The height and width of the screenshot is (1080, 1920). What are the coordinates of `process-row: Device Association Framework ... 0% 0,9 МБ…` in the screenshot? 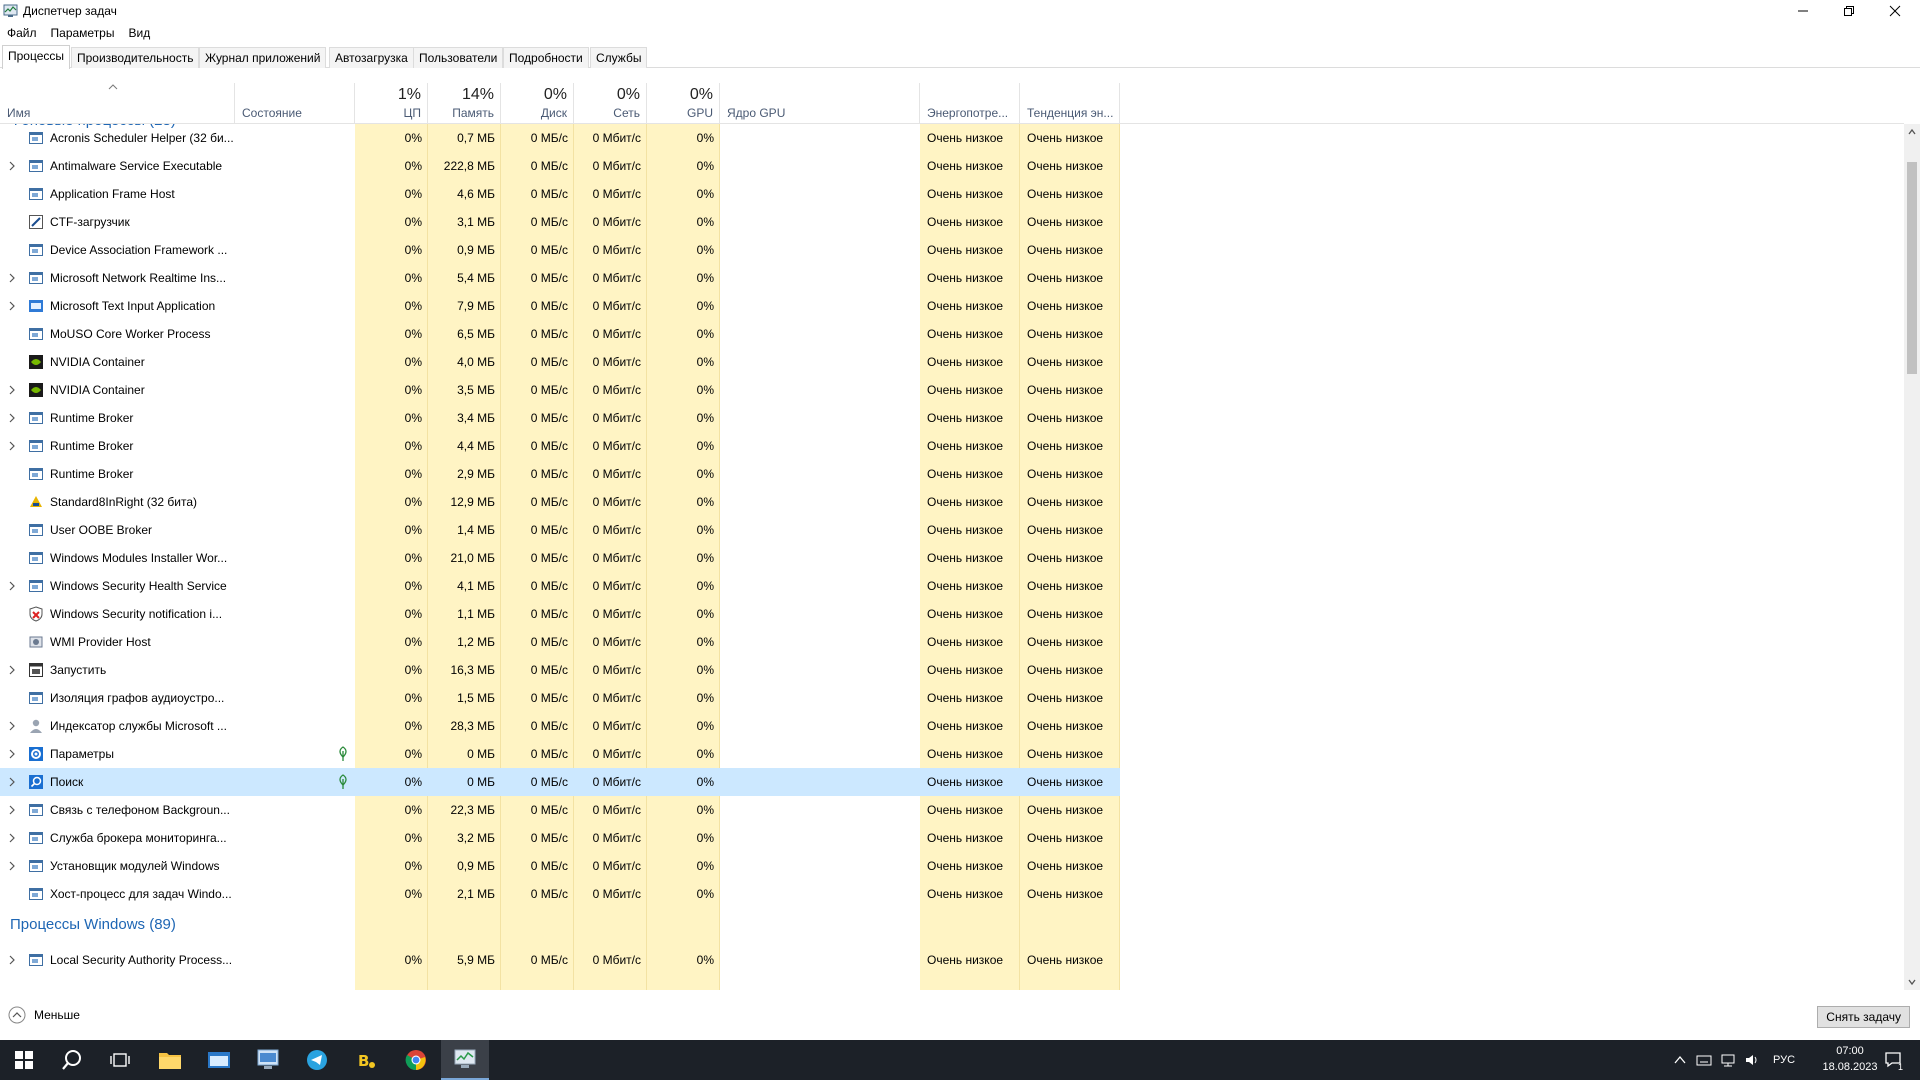 It's located at (560, 250).